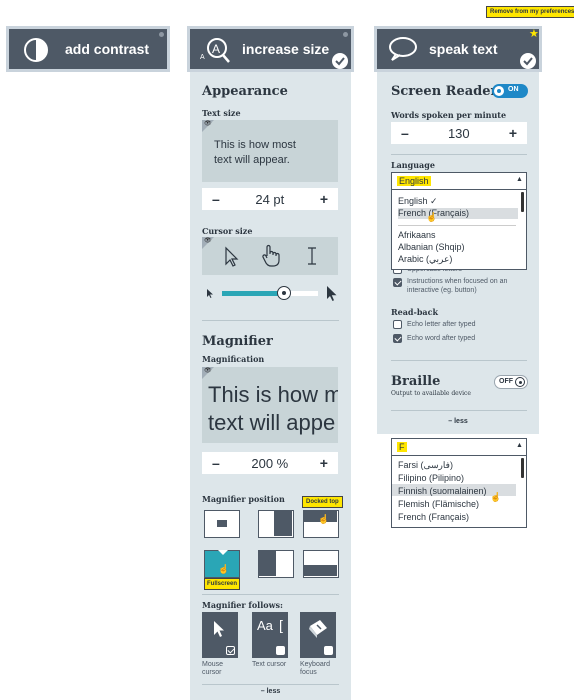 The image size is (574, 700). I want to click on follow-text-checkbox, so click(280, 650).